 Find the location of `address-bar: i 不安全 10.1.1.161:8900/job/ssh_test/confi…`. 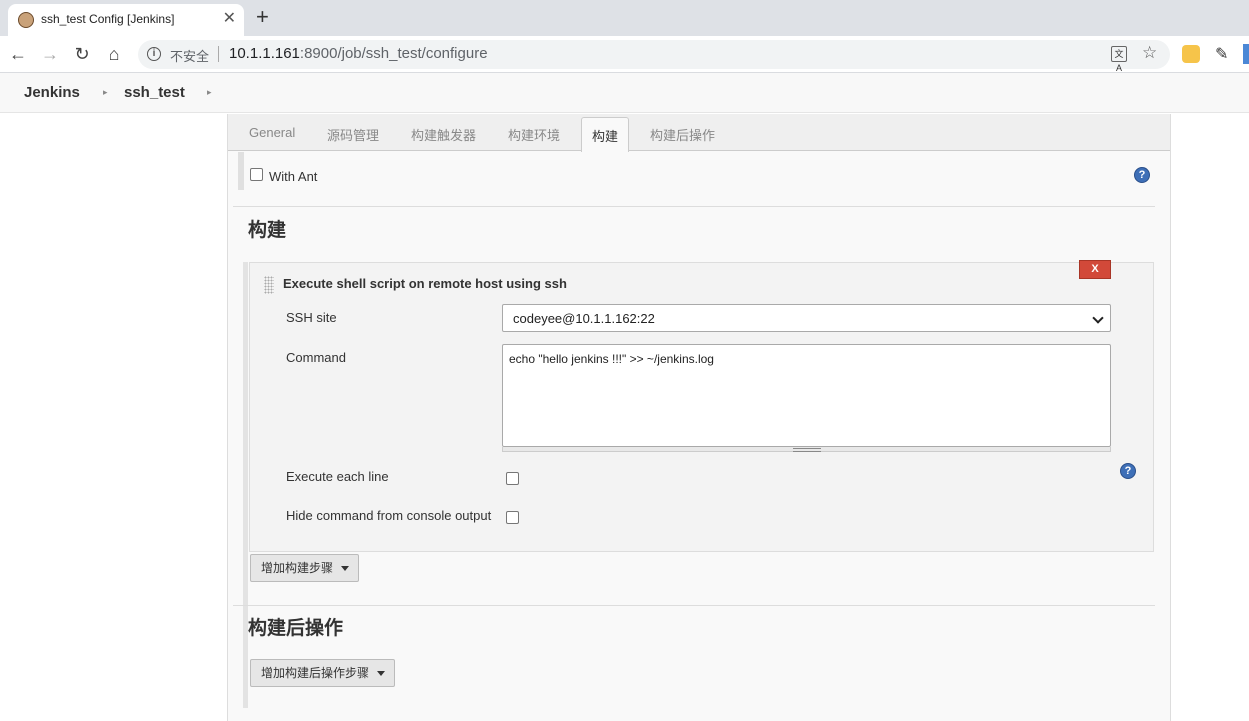

address-bar: i 不安全 10.1.1.161:8900/job/ssh_test/confi… is located at coordinates (654, 56).